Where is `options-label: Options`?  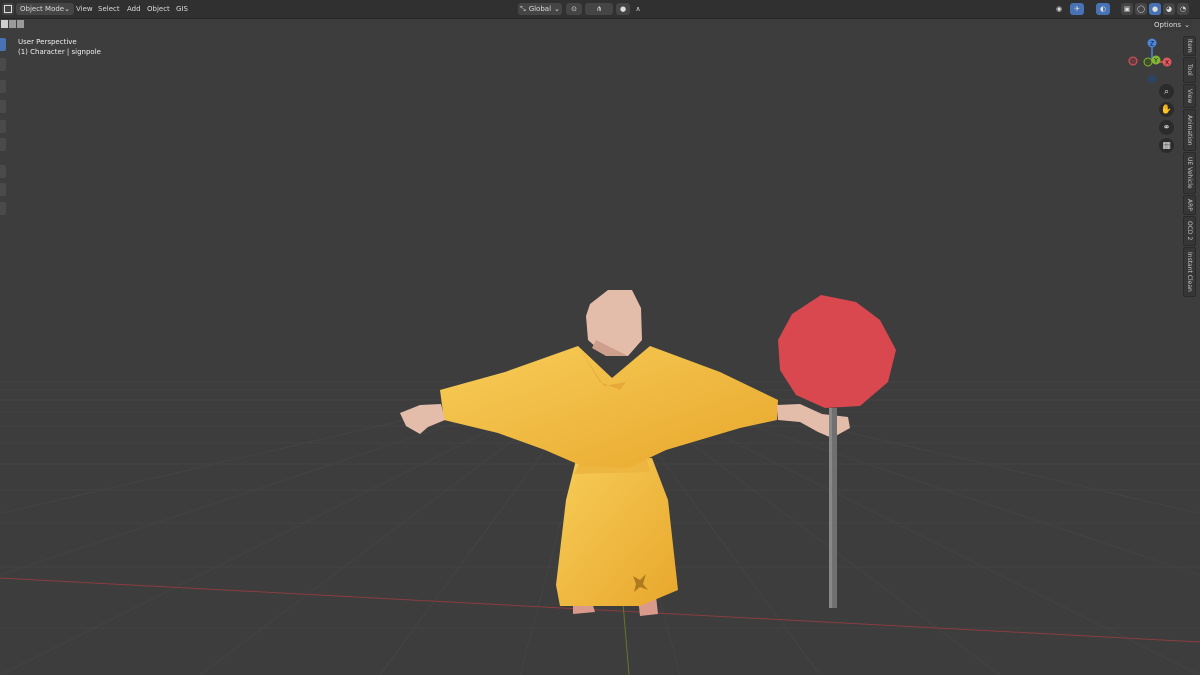
options-label: Options is located at coordinates (1168, 25).